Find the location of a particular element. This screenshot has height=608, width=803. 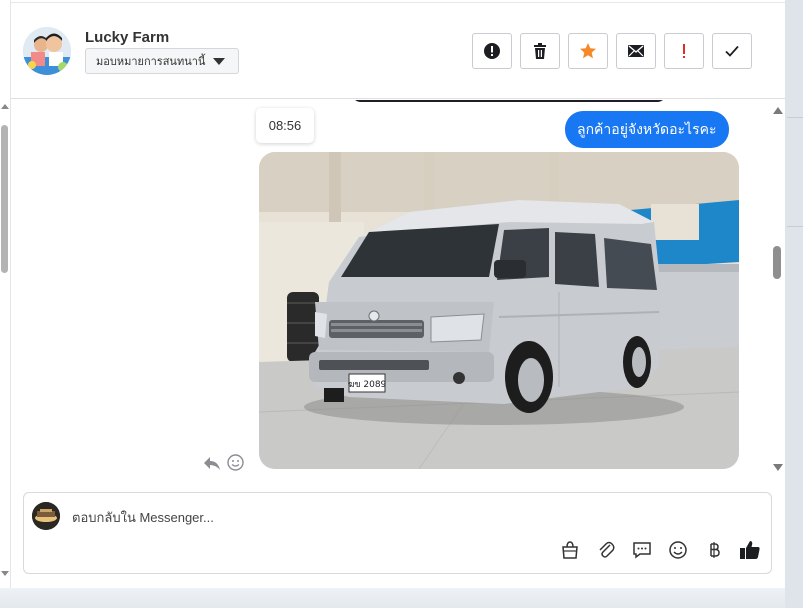

assign-label: มอบหมายการสนทนานี้ is located at coordinates (151, 62).